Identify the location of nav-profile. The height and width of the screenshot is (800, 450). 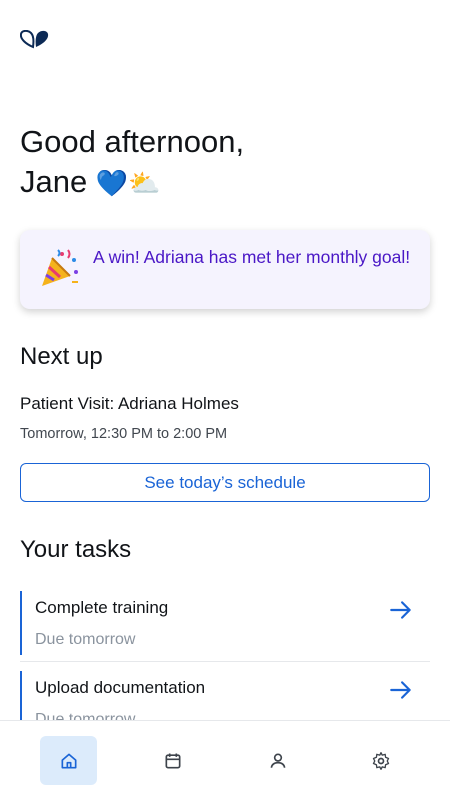
(277, 760).